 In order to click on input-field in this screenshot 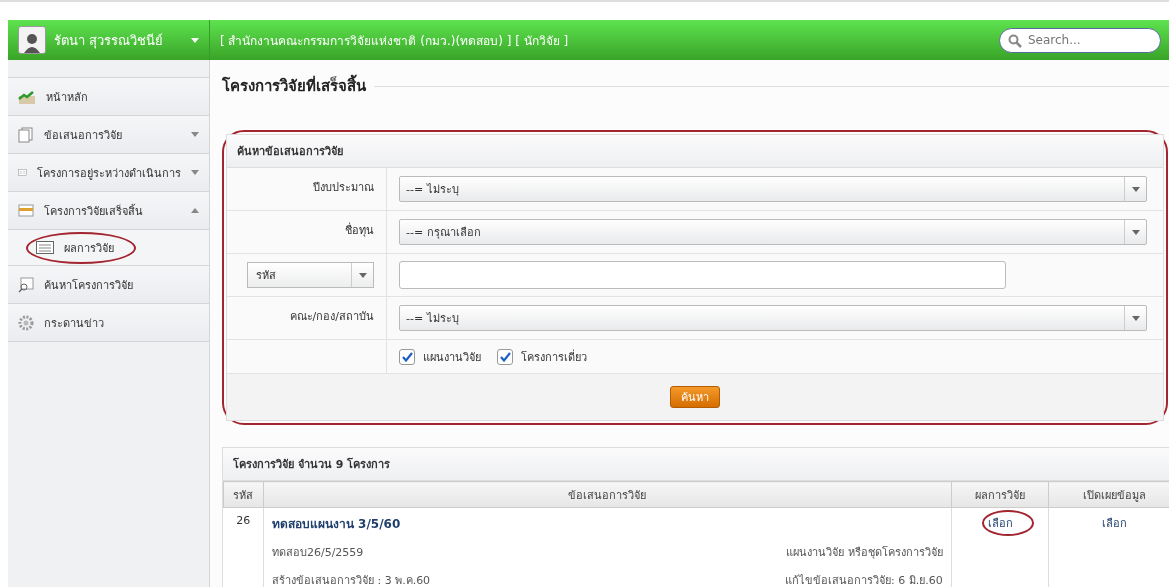, I will do `click(702, 275)`.